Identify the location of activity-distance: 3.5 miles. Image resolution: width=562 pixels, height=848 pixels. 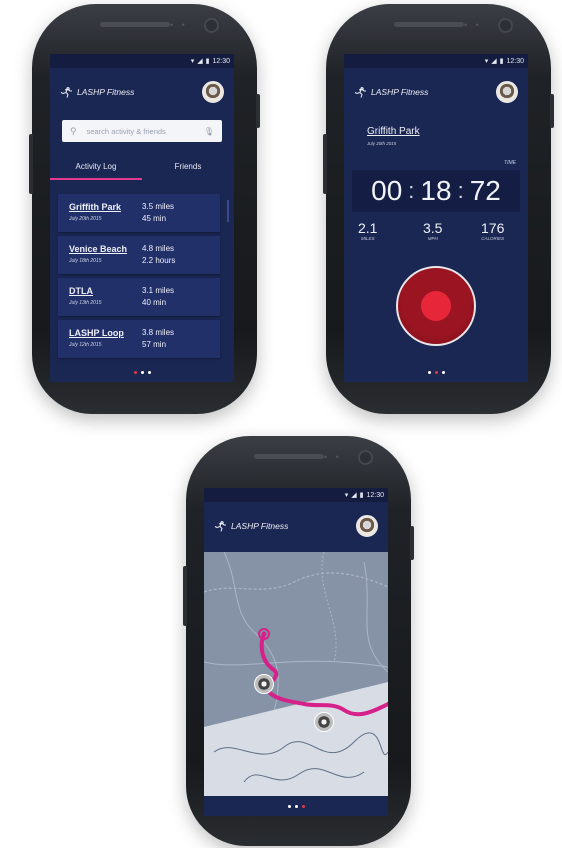
(158, 206).